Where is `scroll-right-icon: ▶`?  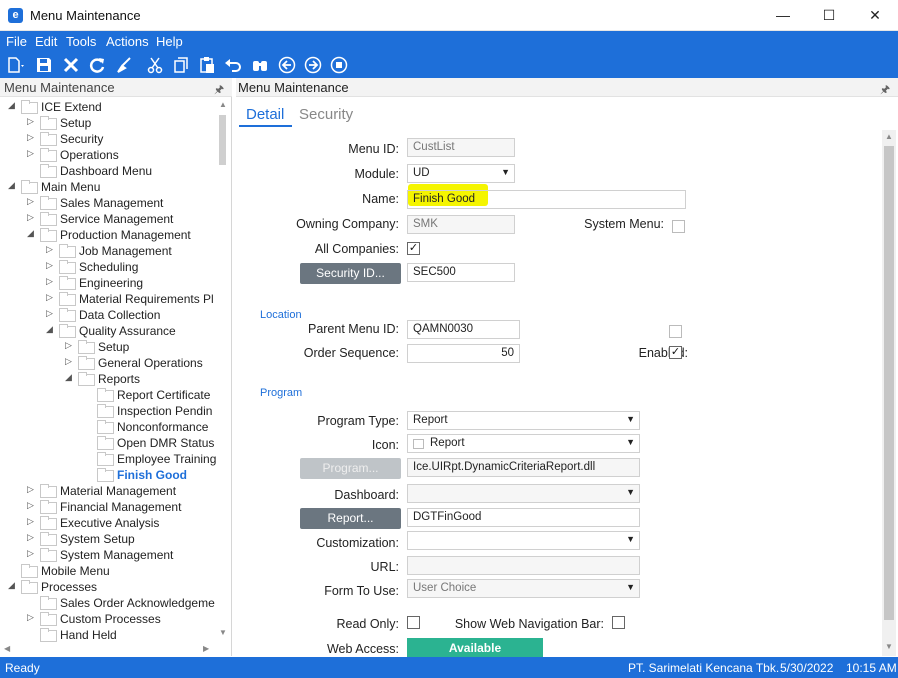 scroll-right-icon: ▶ is located at coordinates (206, 648).